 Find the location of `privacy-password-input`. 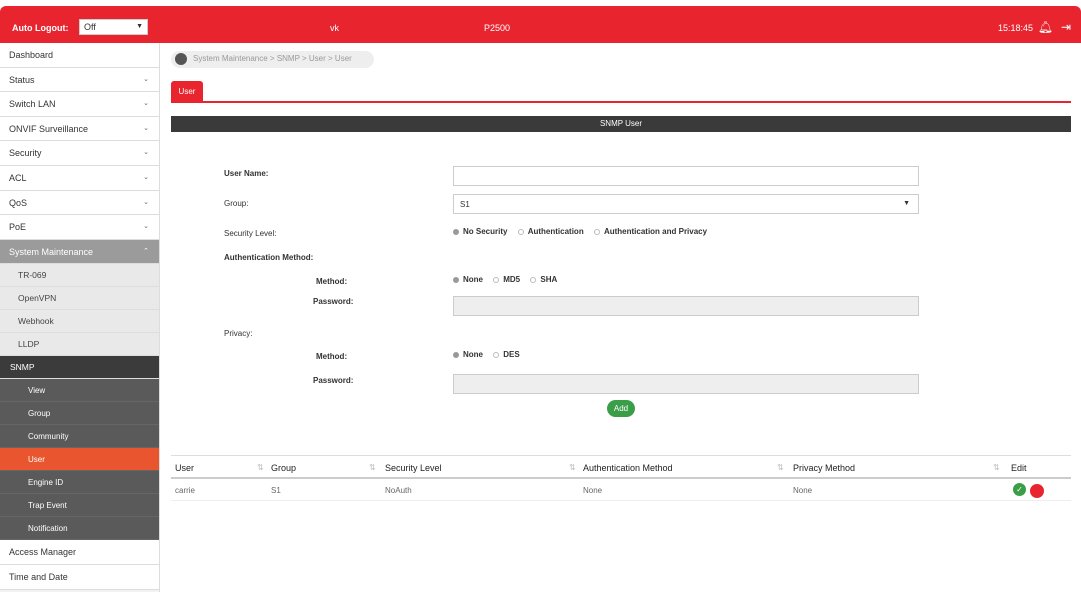

privacy-password-input is located at coordinates (686, 384).